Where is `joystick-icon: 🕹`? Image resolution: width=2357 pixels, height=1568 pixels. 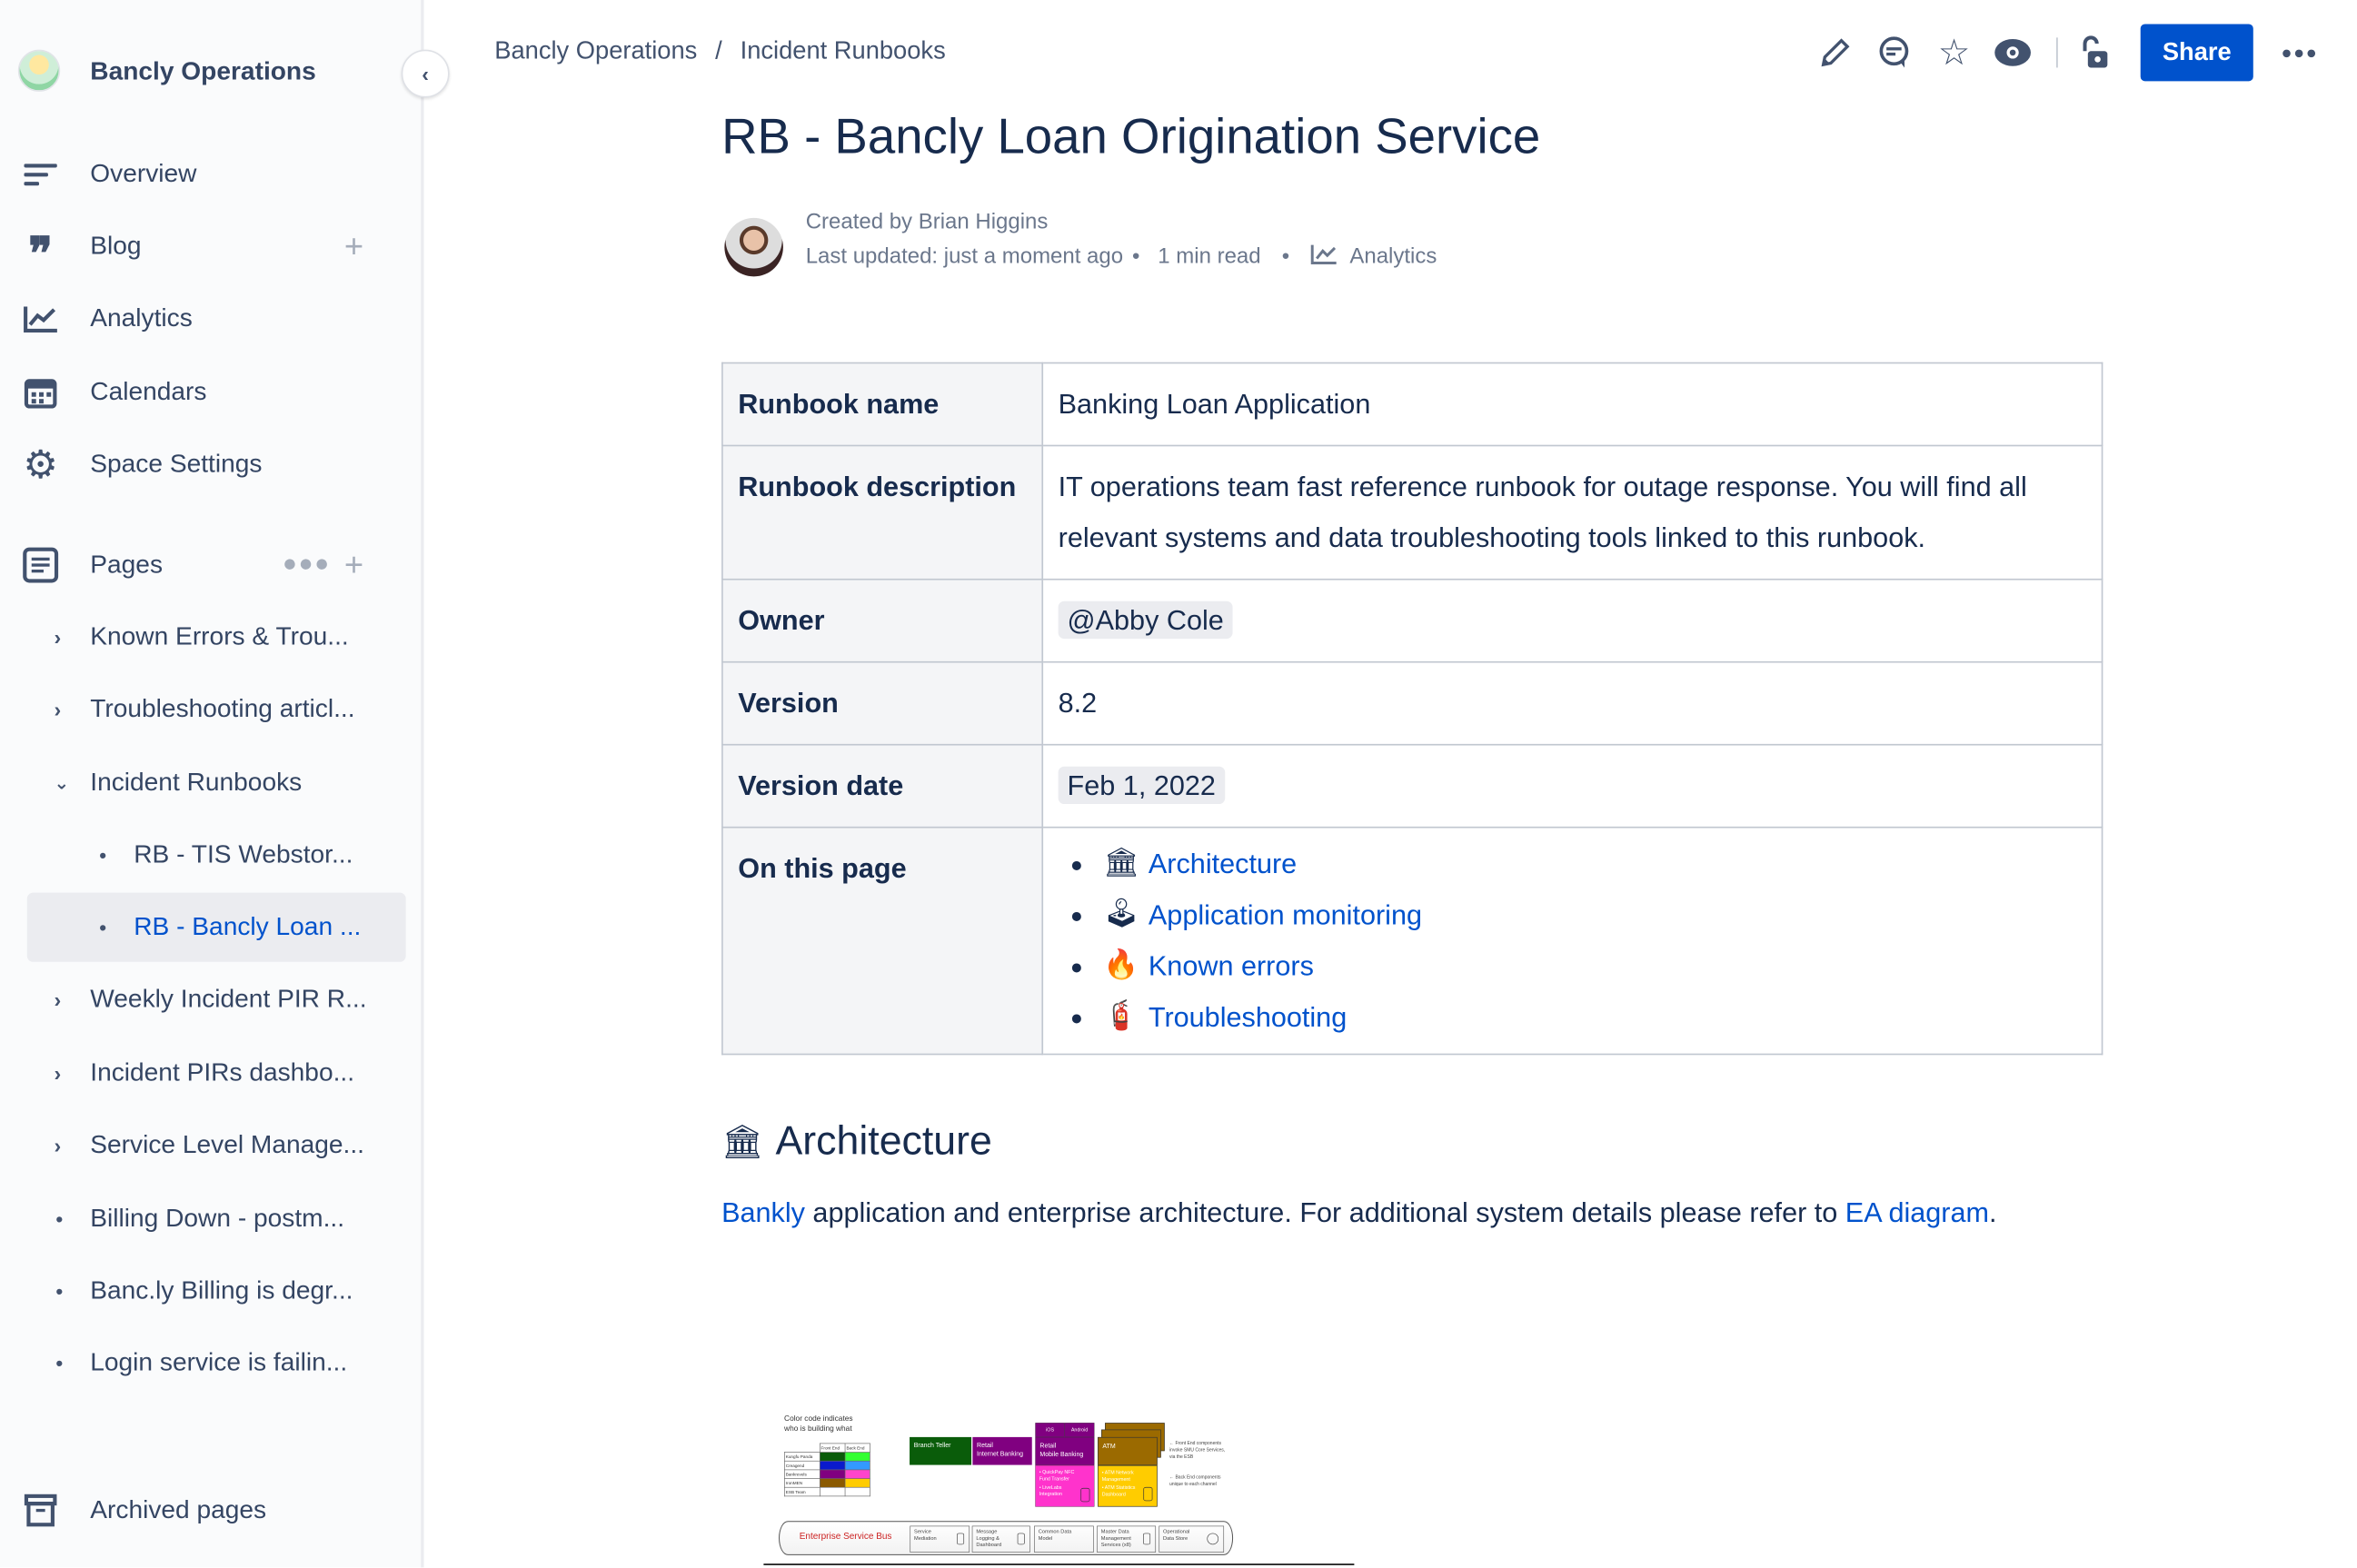
joystick-icon: 🕹 is located at coordinates (1121, 914).